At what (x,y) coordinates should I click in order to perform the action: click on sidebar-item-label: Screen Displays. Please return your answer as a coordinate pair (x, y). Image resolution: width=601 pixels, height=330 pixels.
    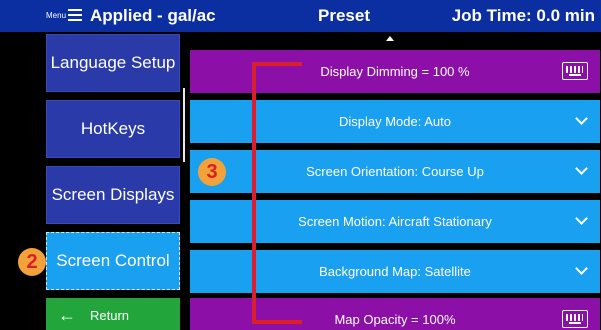
    Looking at the image, I should click on (113, 194).